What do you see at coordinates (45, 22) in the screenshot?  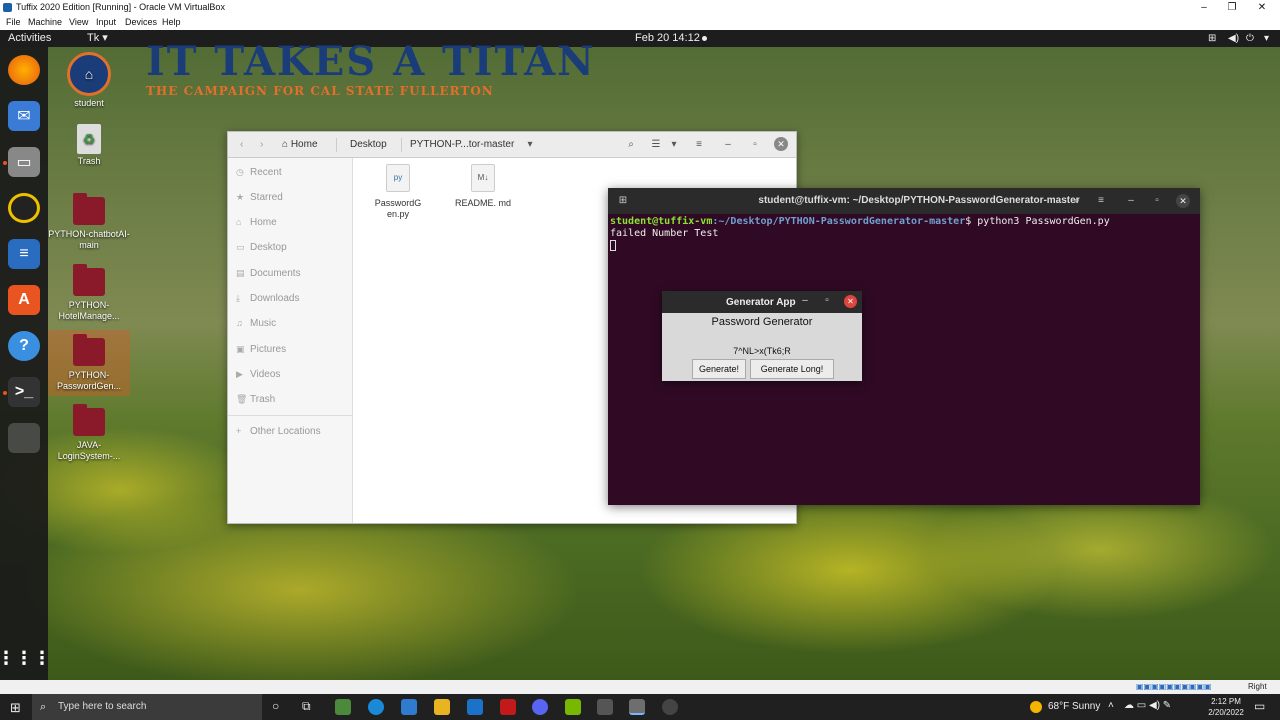 I see `menu-machine: Machine` at bounding box center [45, 22].